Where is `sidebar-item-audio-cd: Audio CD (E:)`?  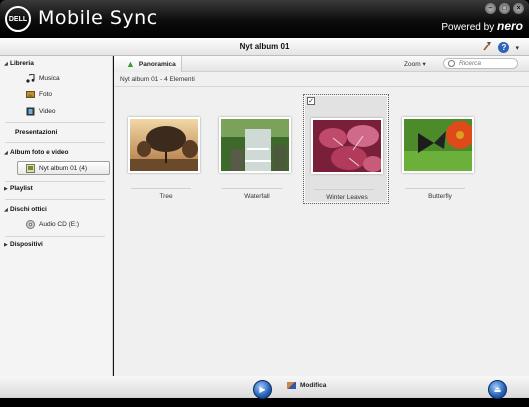 sidebar-item-audio-cd: Audio CD (E:) is located at coordinates (52, 224).